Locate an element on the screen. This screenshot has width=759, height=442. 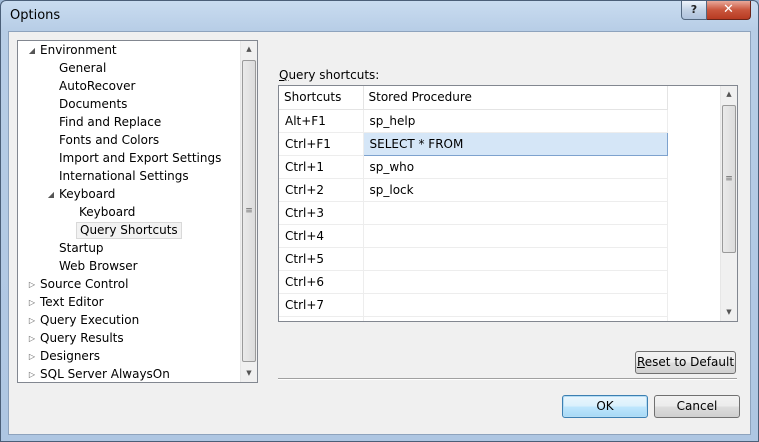
tree-item-label: Find and Replace is located at coordinates (110, 122).